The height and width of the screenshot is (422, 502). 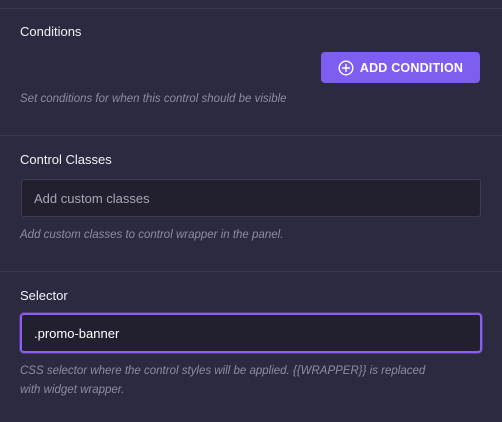 What do you see at coordinates (72, 390) in the screenshot?
I see `selector-hint-line2: with widget wrapper.` at bounding box center [72, 390].